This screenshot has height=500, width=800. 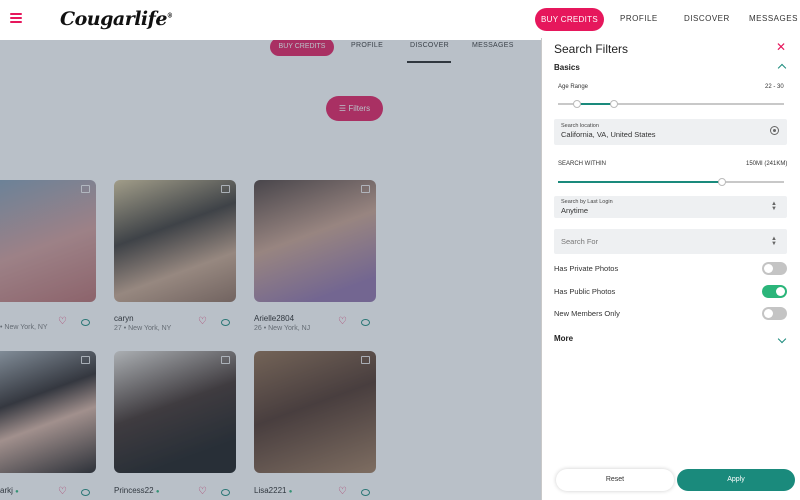 What do you see at coordinates (614, 104) in the screenshot?
I see `age-max-handle` at bounding box center [614, 104].